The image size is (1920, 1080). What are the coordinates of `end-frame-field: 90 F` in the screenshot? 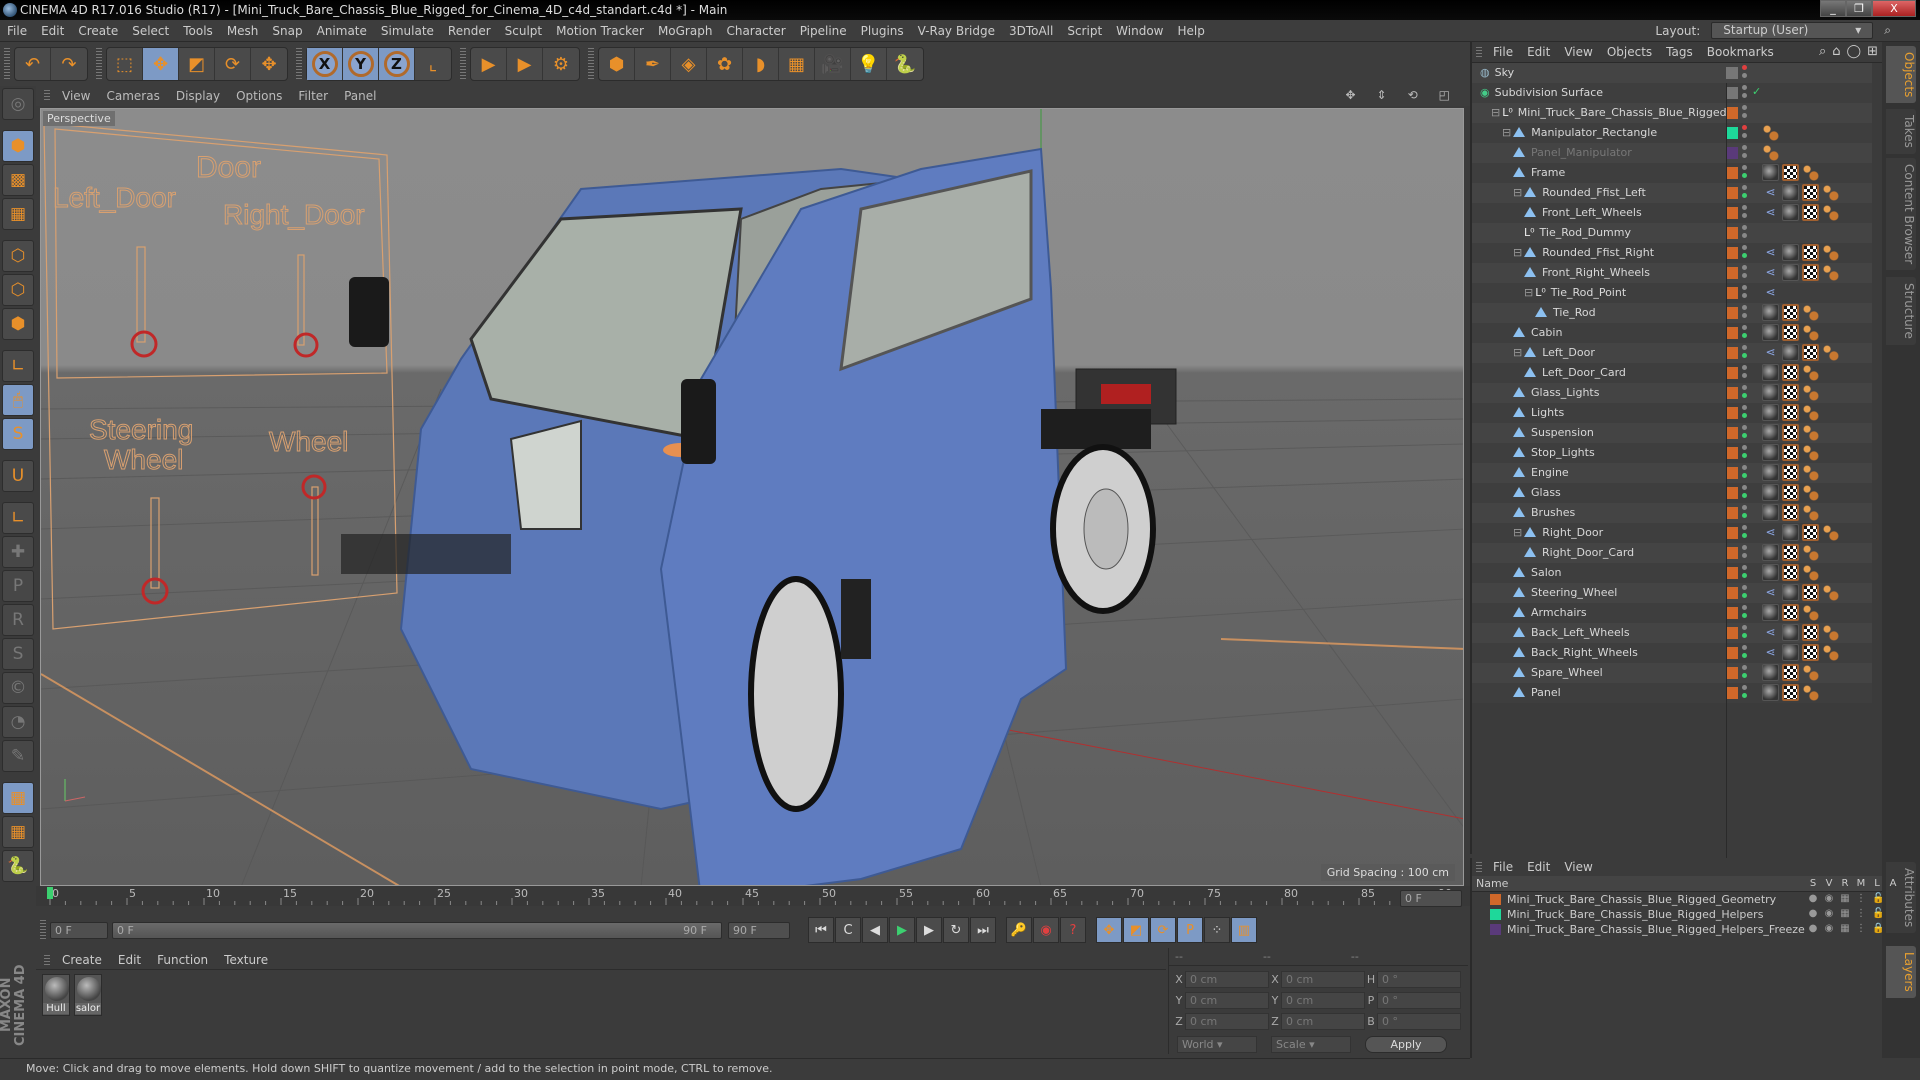 It's located at (759, 930).